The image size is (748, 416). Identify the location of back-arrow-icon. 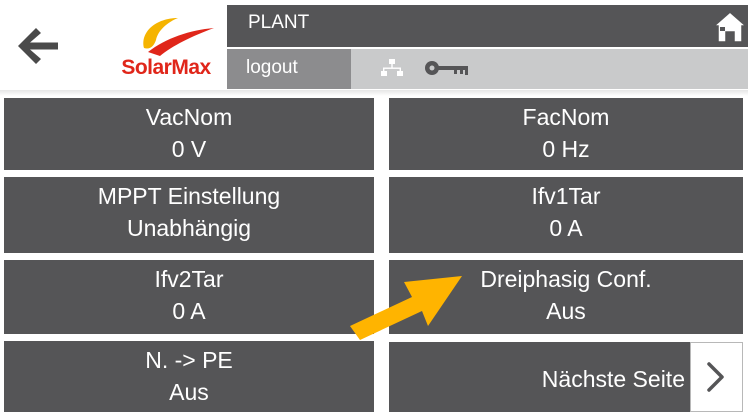
(38, 46).